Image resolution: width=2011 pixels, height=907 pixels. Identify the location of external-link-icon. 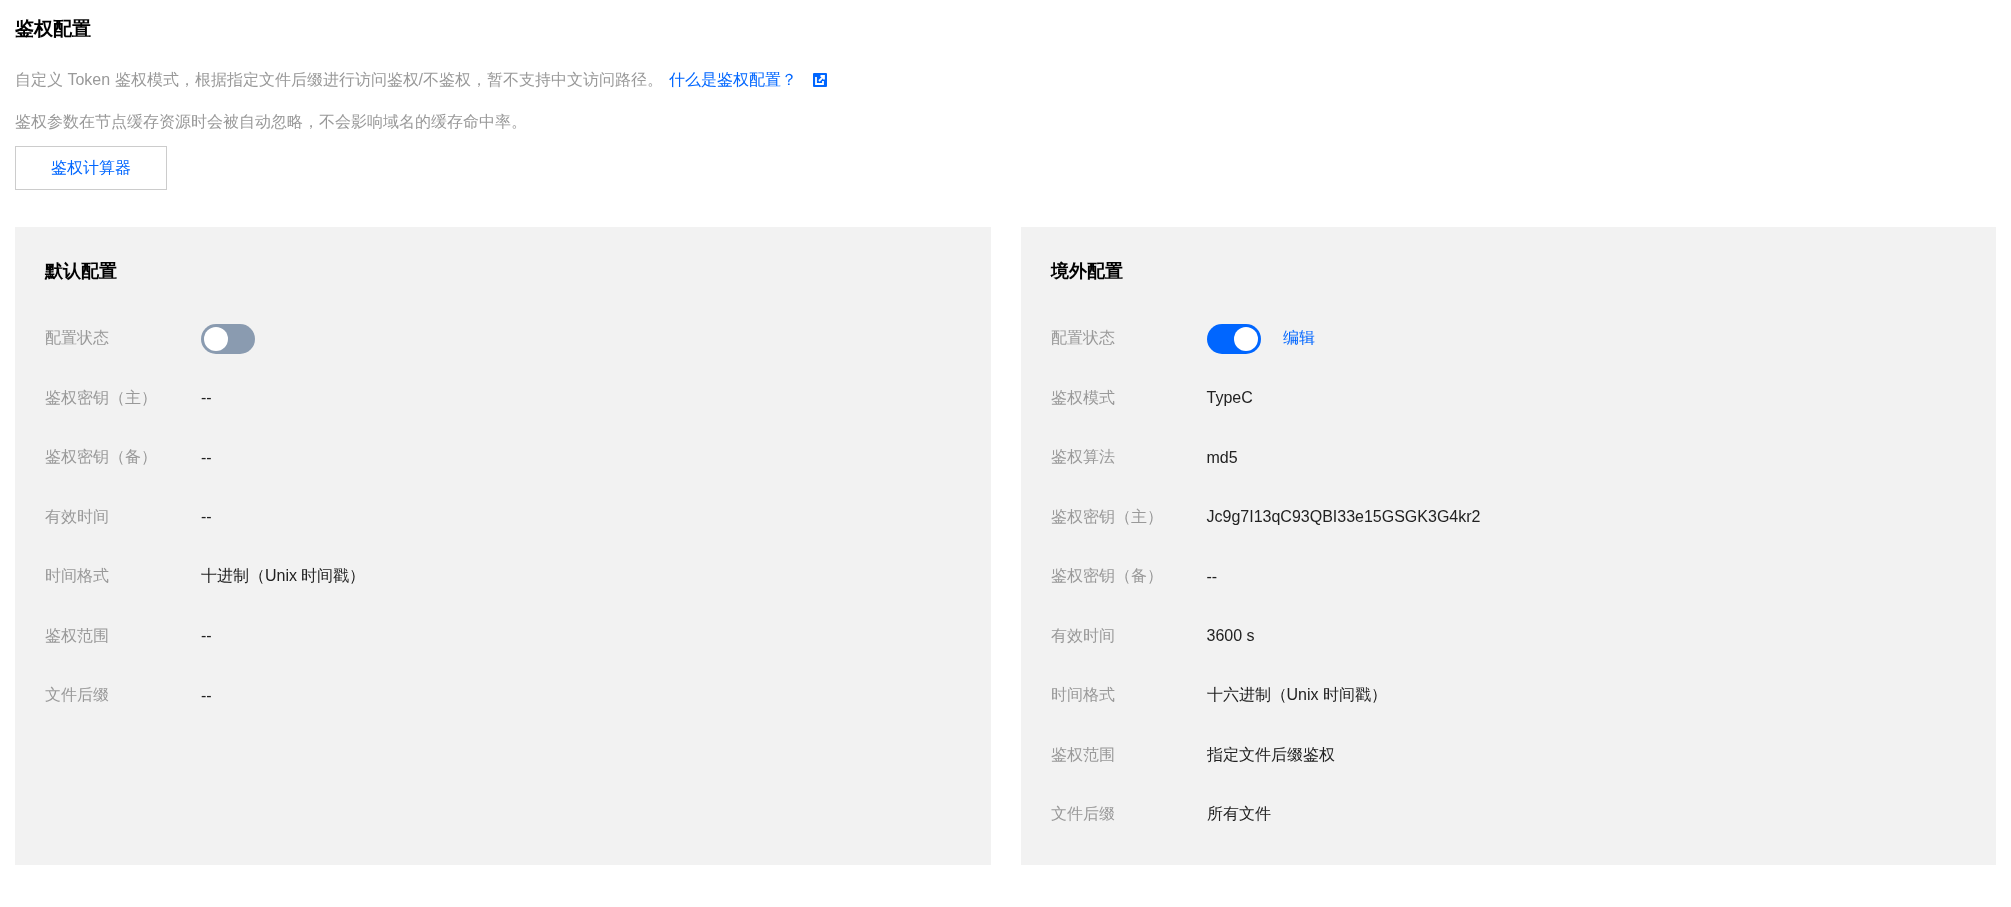
(820, 80).